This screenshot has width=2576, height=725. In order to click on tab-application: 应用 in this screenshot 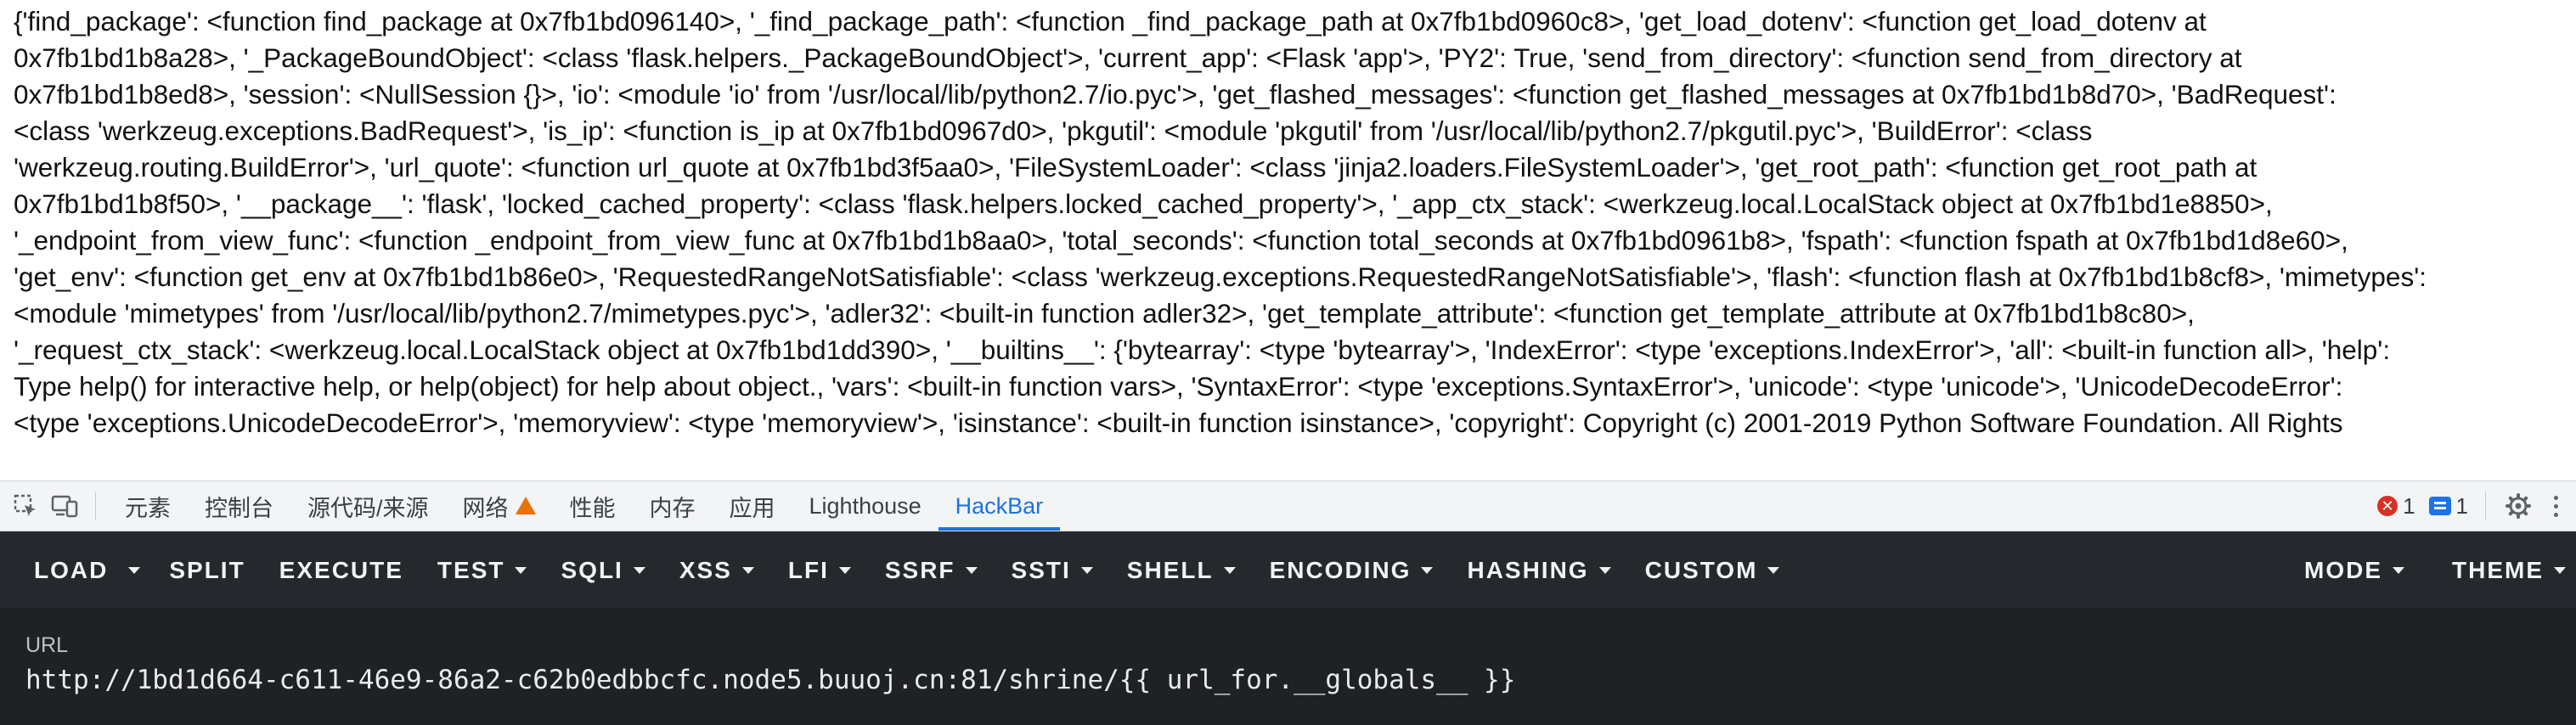, I will do `click(752, 506)`.